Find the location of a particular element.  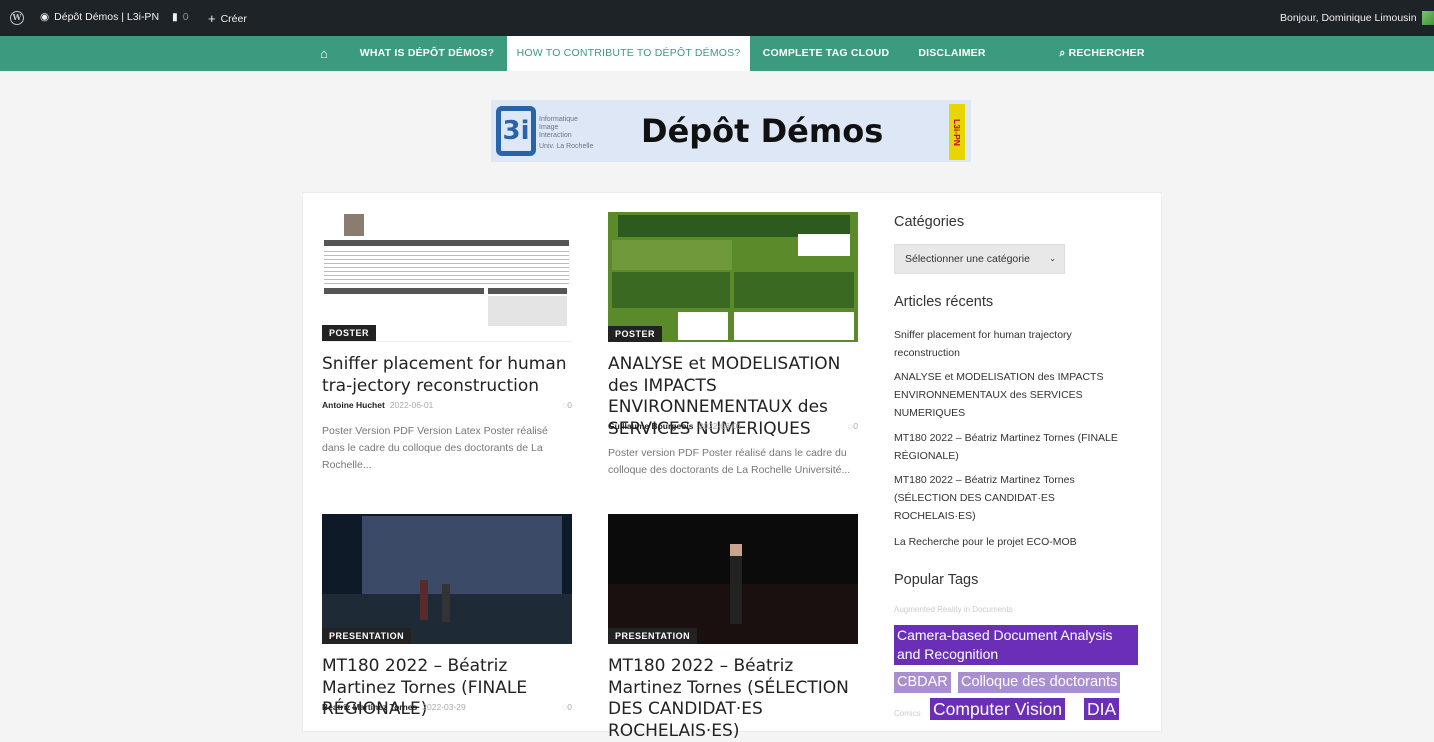

post-author: Beatriz Martinez Tornes is located at coordinates (369, 707).